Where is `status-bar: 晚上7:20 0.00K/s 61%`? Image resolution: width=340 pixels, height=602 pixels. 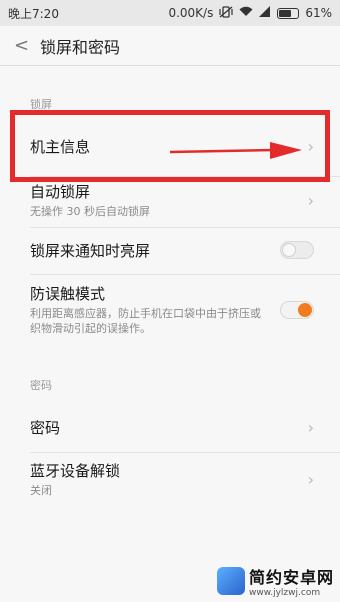
status-bar: 晚上7:20 0.00K/s 61% is located at coordinates (170, 13).